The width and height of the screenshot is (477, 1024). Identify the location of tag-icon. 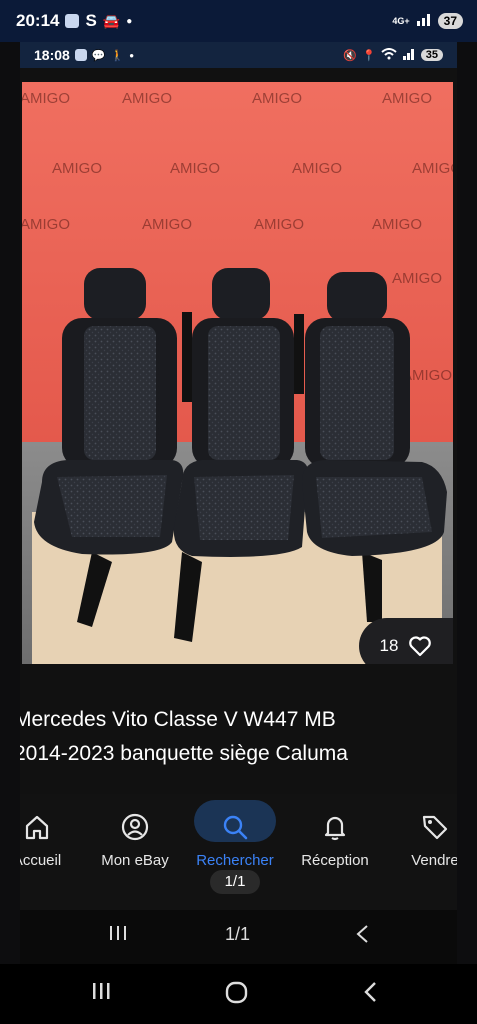
(435, 827).